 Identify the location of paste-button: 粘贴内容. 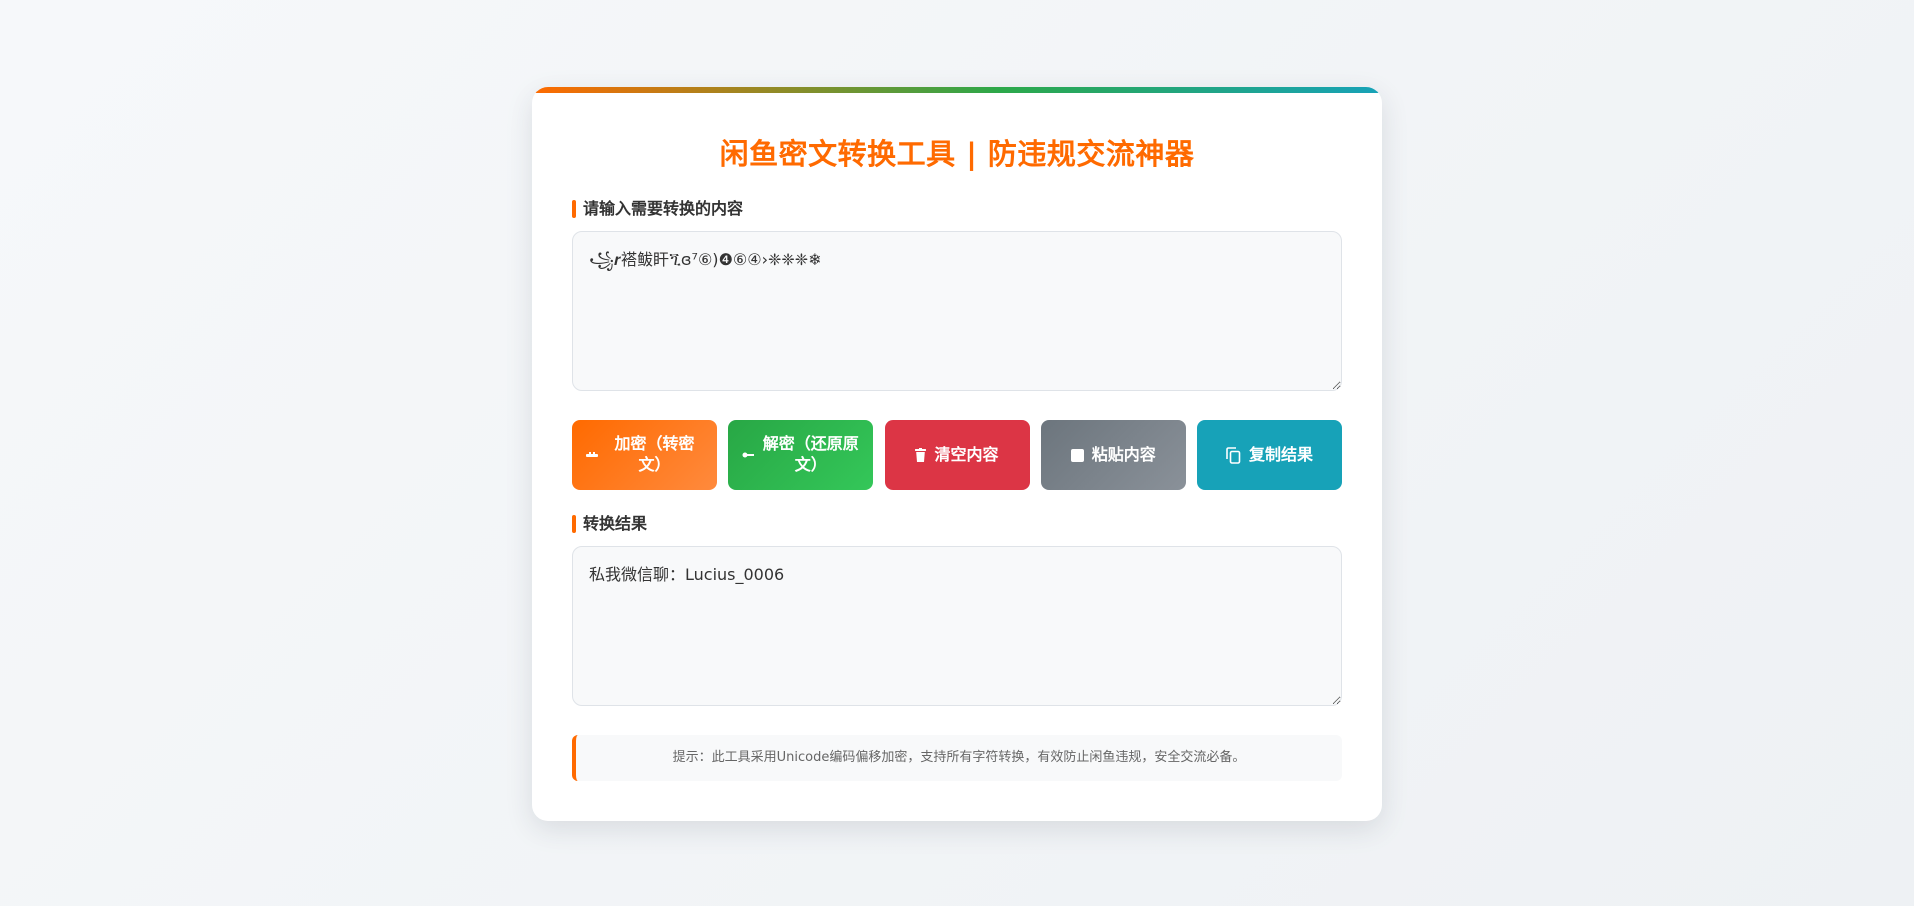
(1113, 455).